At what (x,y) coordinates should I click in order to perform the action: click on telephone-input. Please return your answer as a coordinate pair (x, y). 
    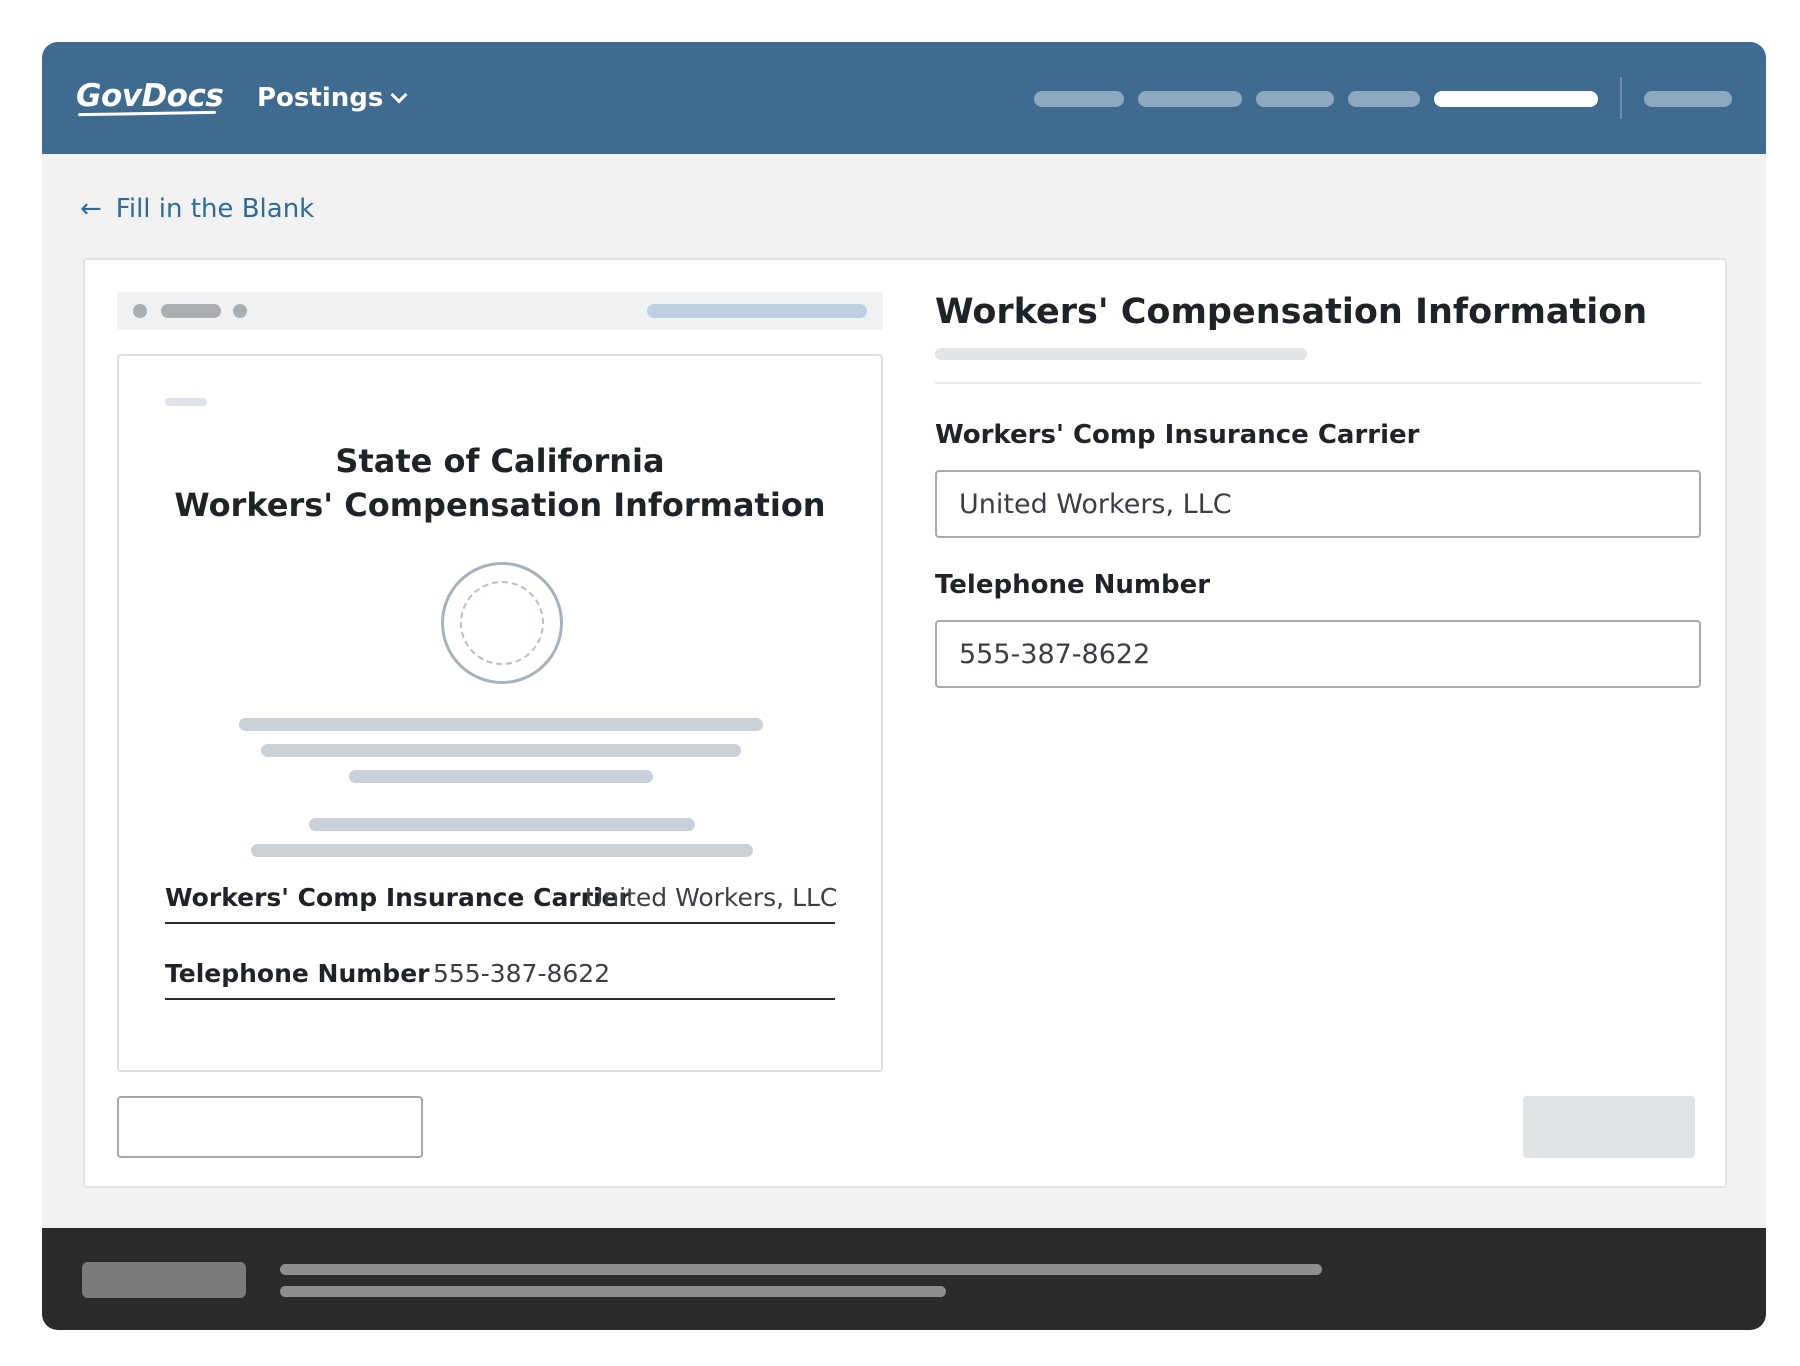
    Looking at the image, I should click on (1318, 654).